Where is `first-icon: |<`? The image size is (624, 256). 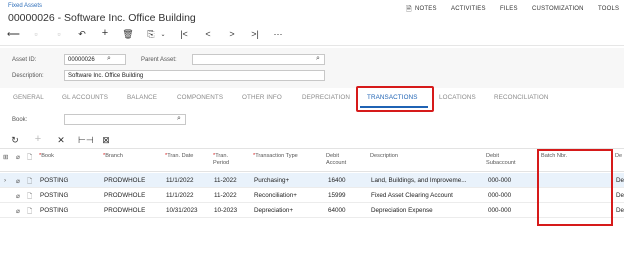 first-icon: |< is located at coordinates (184, 34).